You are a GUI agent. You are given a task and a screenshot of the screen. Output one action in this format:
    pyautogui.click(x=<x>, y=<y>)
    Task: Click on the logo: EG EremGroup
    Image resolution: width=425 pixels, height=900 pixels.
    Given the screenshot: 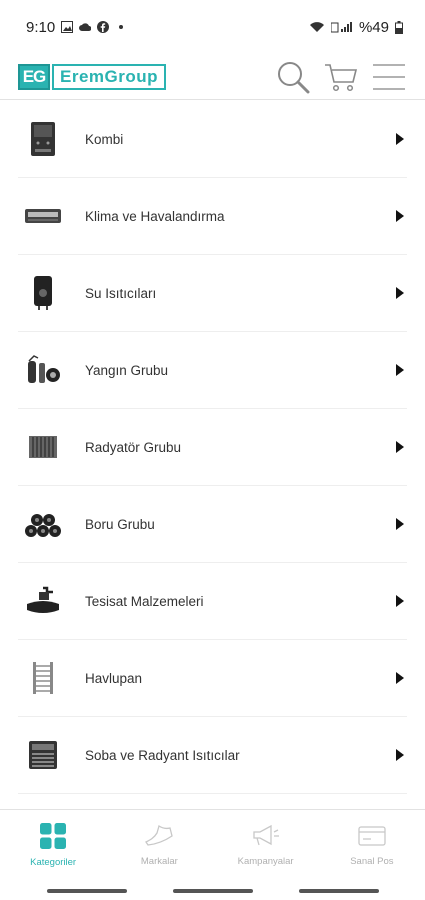 What is the action you would take?
    pyautogui.click(x=92, y=76)
    